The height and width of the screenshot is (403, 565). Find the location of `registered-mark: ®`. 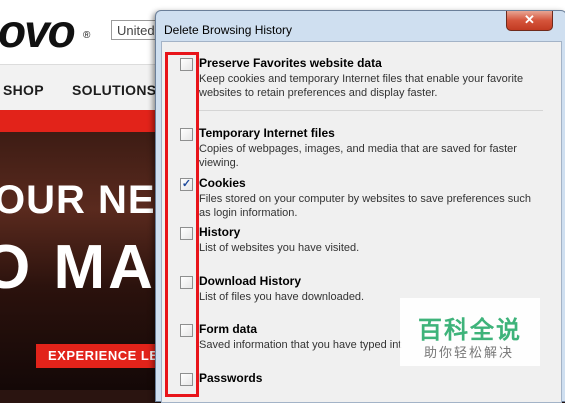

registered-mark: ® is located at coordinates (87, 35).